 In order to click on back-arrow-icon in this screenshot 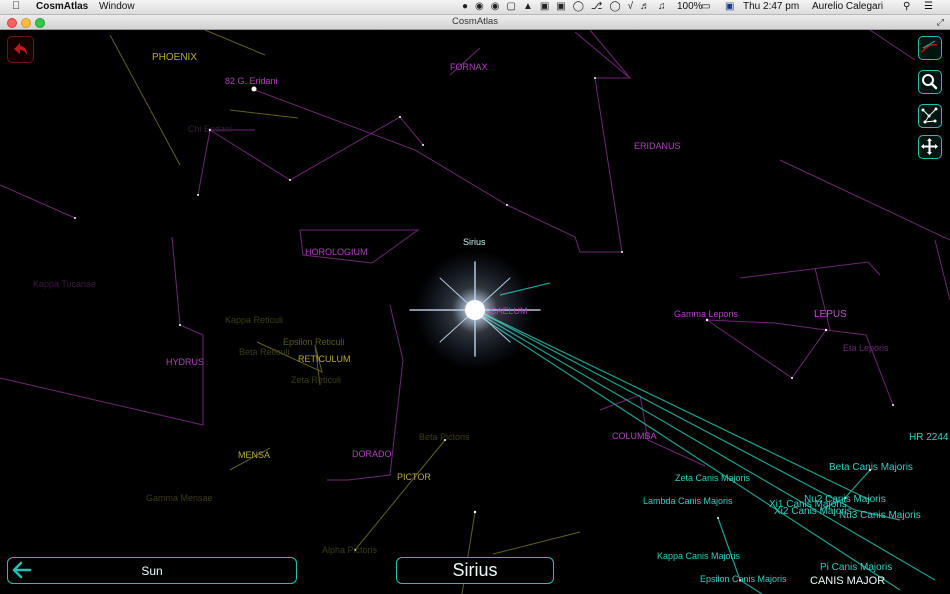, I will do `click(20, 49)`.